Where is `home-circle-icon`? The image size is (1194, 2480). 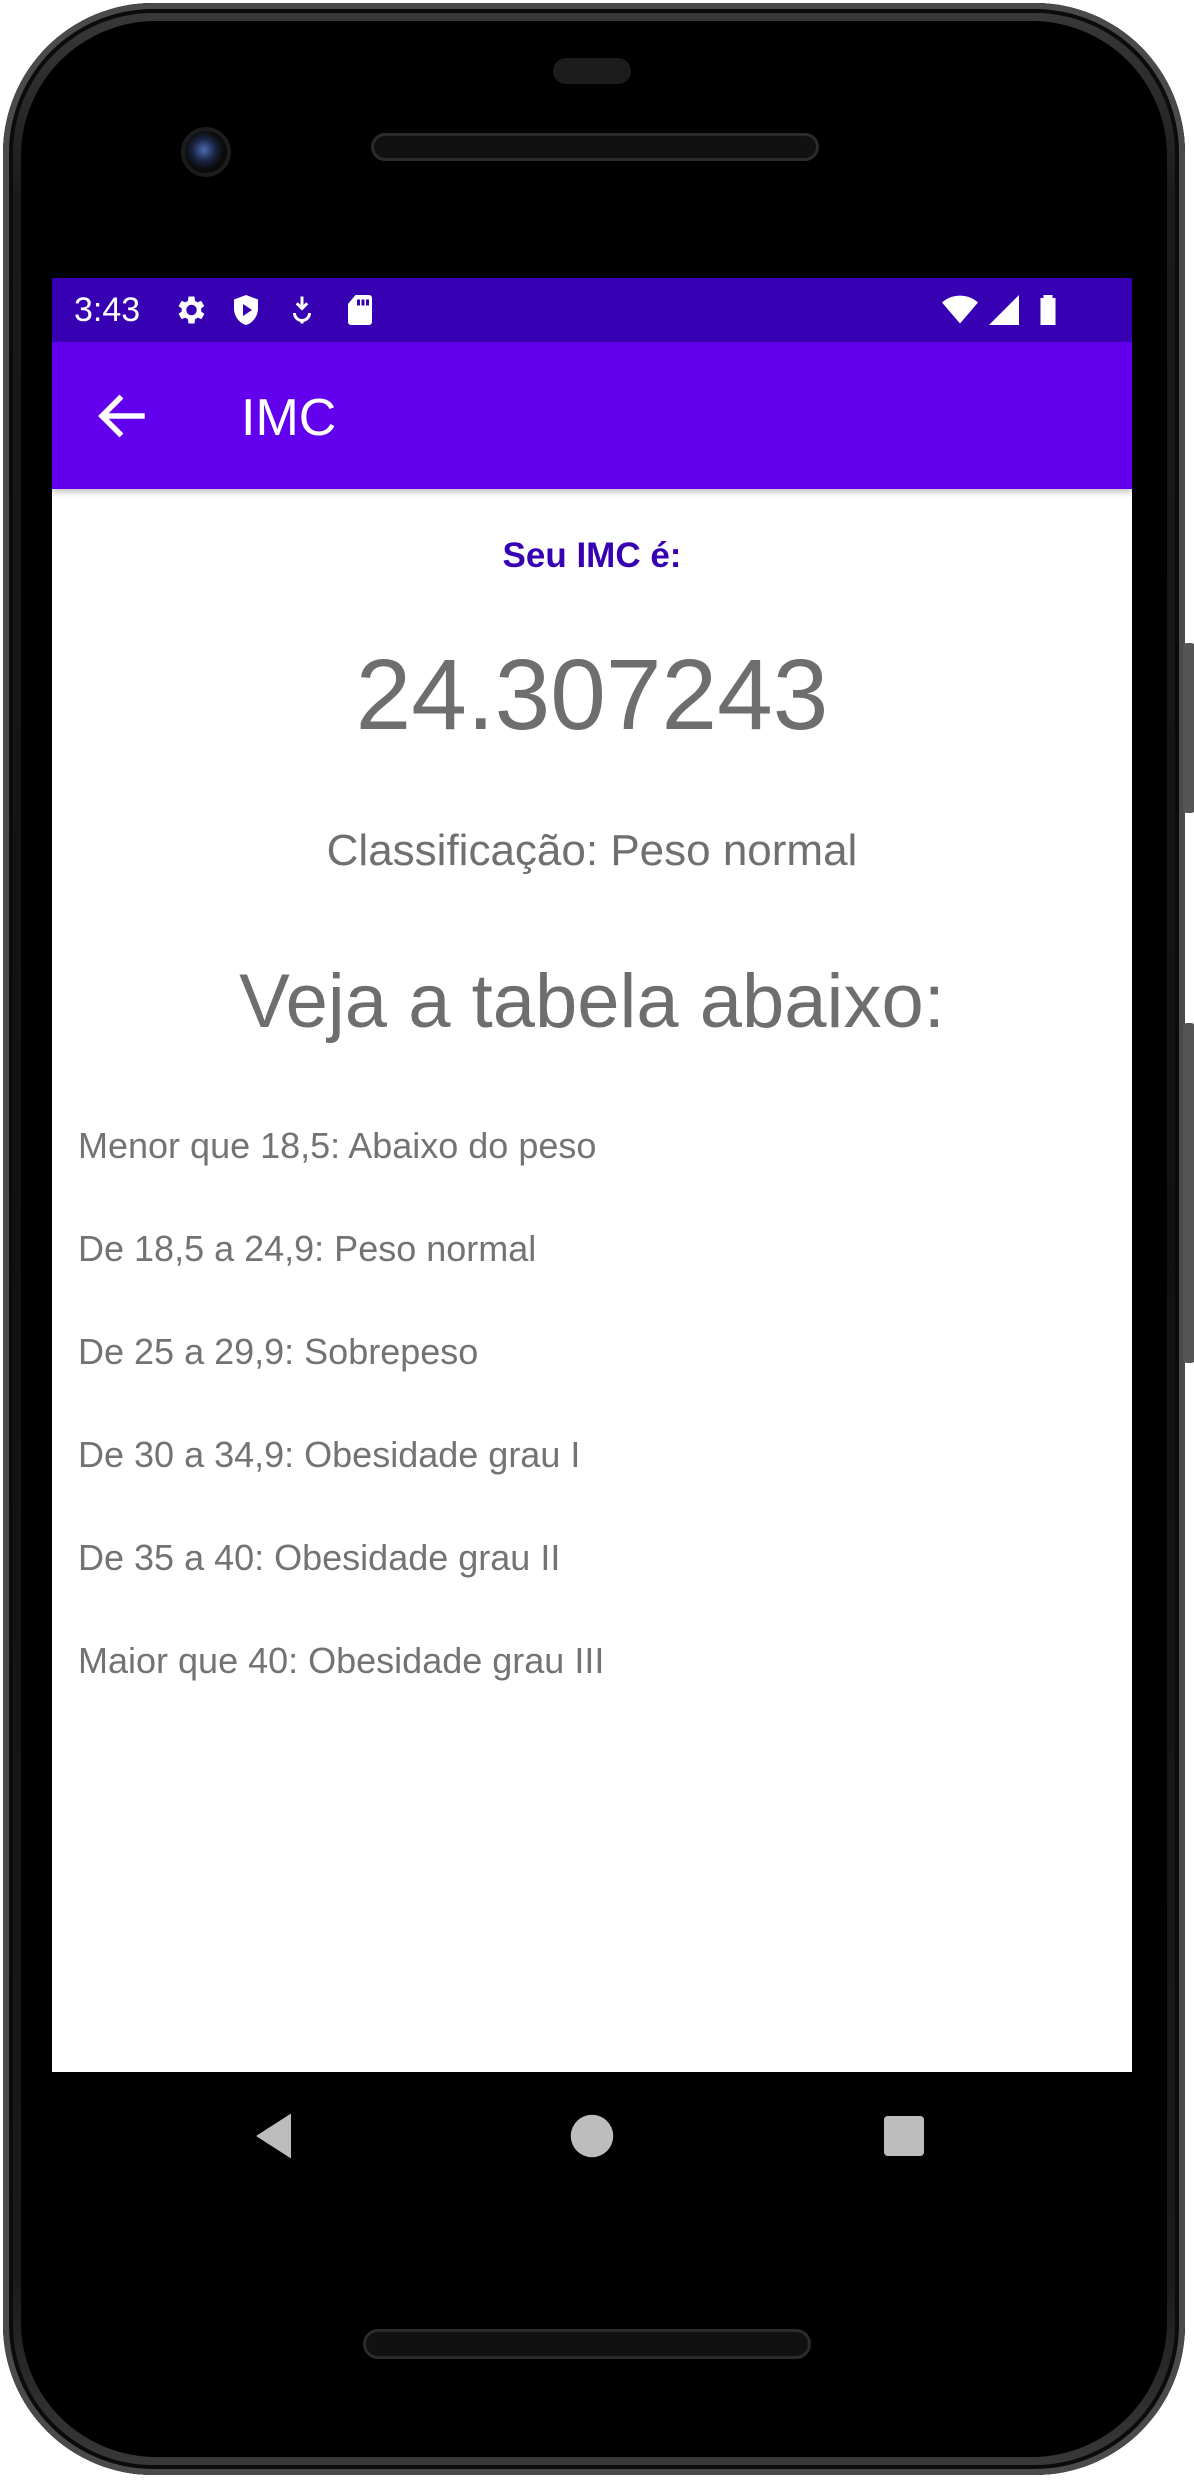 home-circle-icon is located at coordinates (592, 2136).